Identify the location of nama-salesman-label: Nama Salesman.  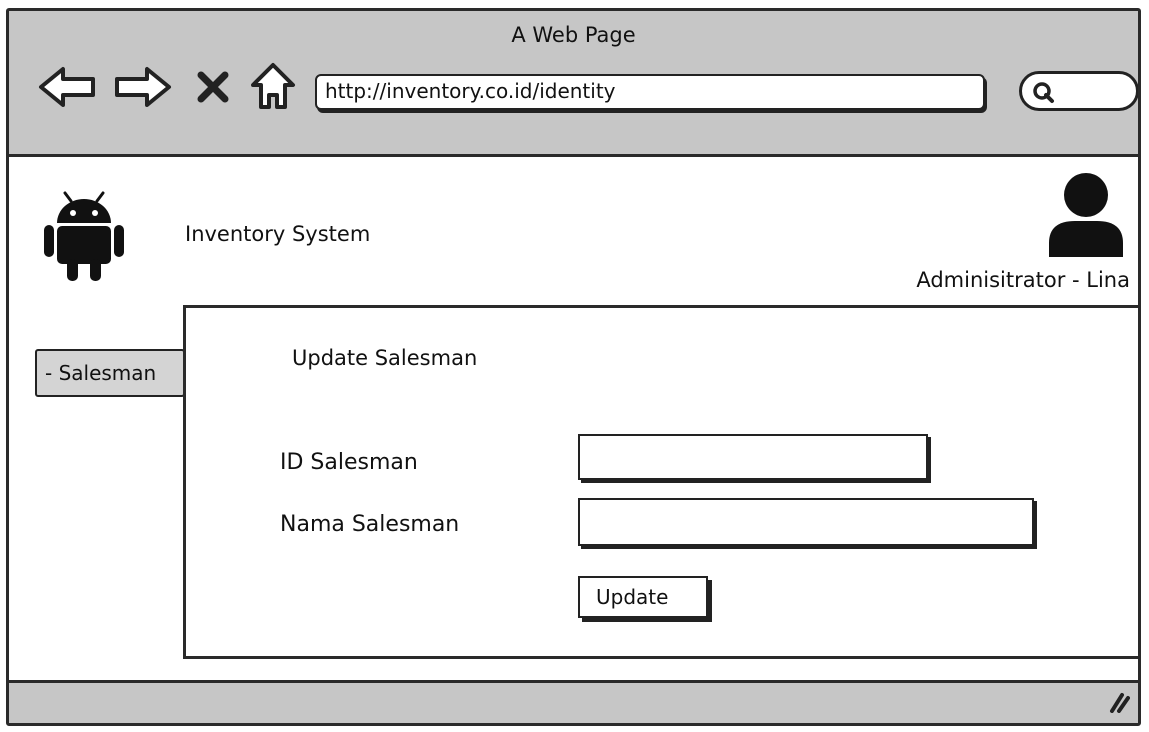
(370, 524).